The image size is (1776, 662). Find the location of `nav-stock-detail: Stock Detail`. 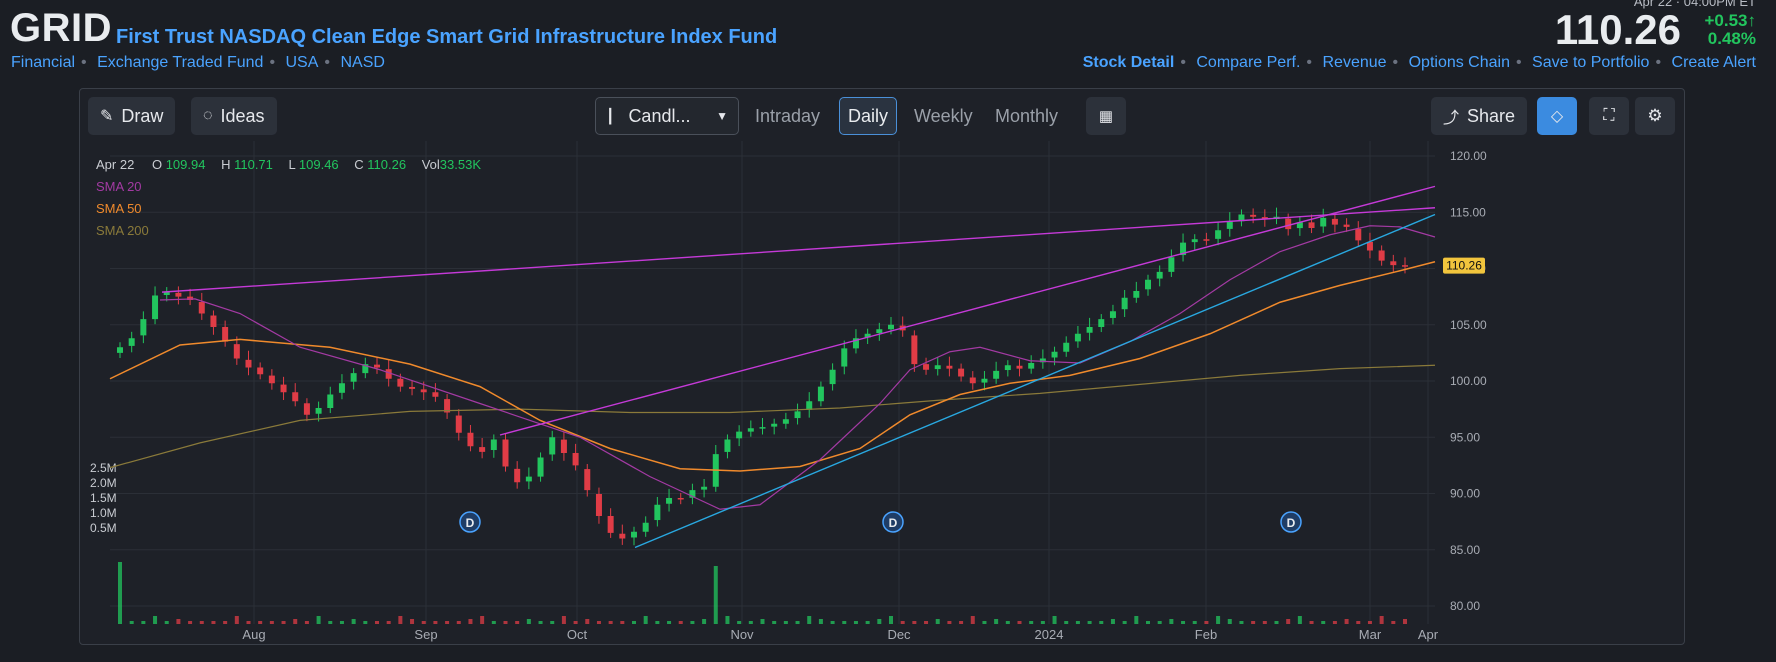

nav-stock-detail: Stock Detail is located at coordinates (1129, 62).